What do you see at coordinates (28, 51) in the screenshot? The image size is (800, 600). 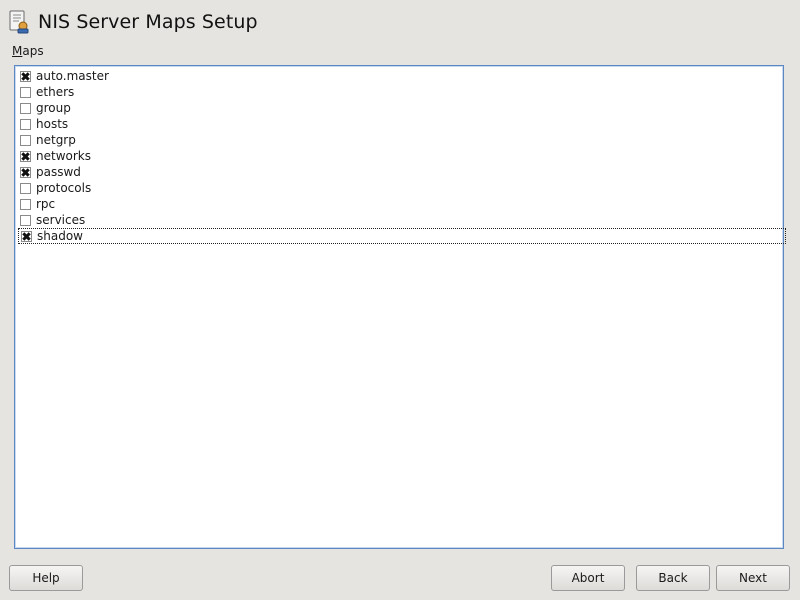 I see `maps-label: Maps` at bounding box center [28, 51].